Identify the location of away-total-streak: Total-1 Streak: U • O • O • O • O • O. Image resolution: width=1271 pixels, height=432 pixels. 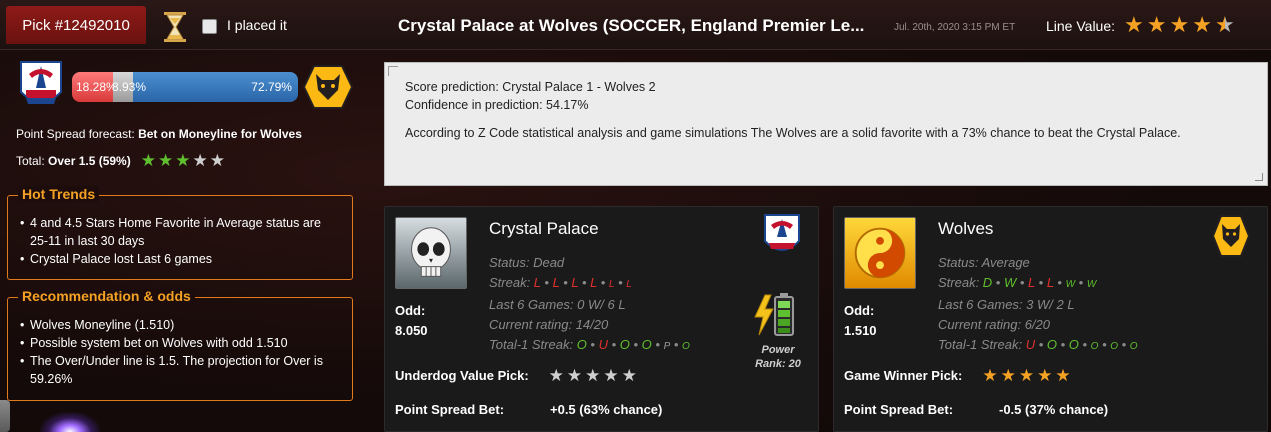
(1038, 344).